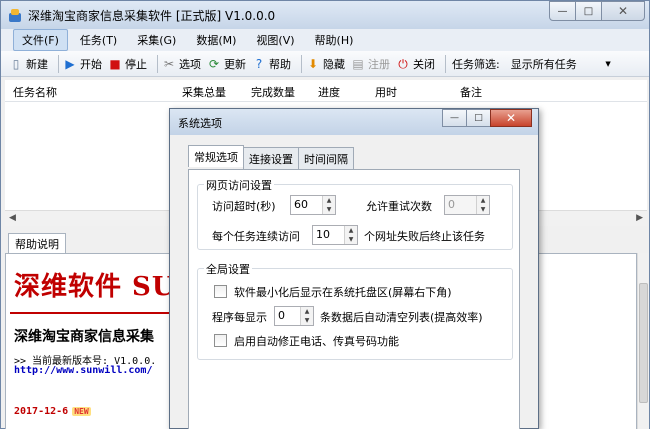 The height and width of the screenshot is (429, 650). What do you see at coordinates (588, 11) in the screenshot?
I see `maximize-button: □` at bounding box center [588, 11].